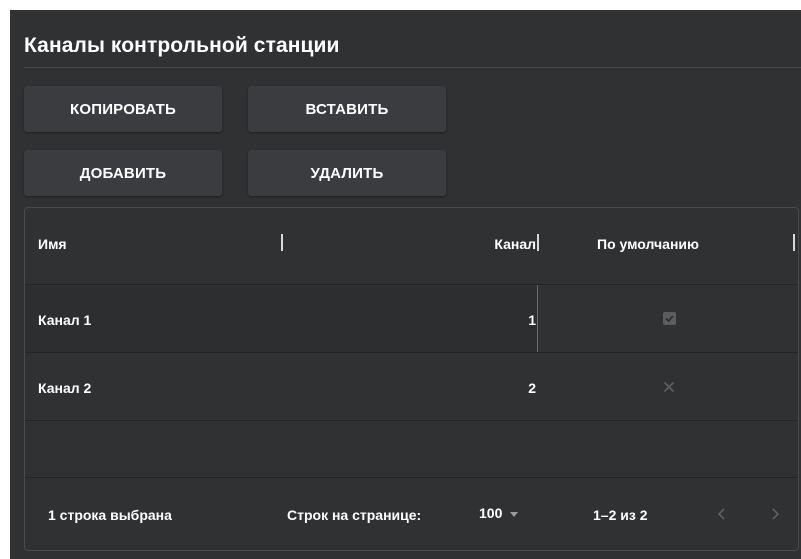 The width and height of the screenshot is (801, 559). I want to click on paste-button: ВСТАВИТЬ, so click(347, 109).